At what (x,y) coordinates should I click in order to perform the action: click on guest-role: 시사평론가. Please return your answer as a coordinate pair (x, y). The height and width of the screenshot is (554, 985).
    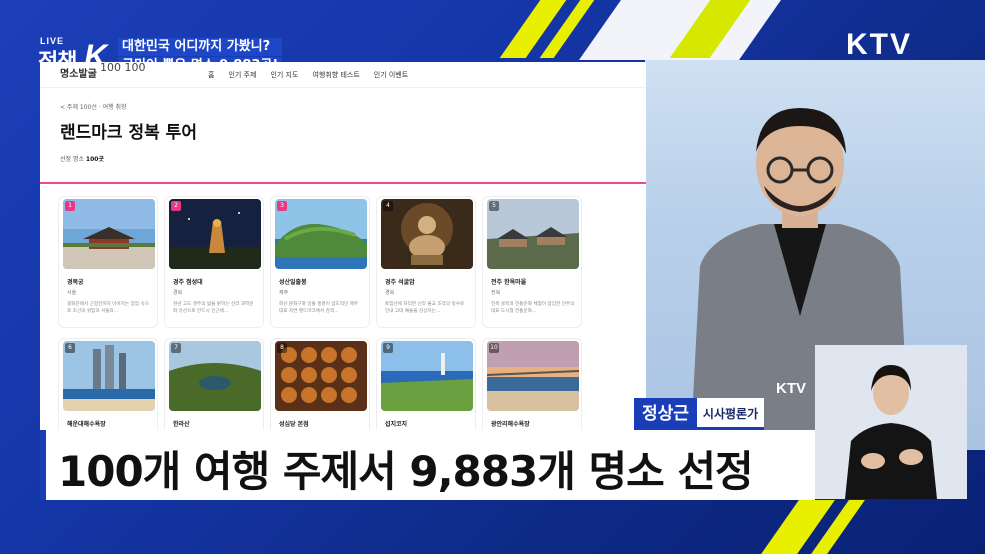
    Looking at the image, I should click on (730, 414).